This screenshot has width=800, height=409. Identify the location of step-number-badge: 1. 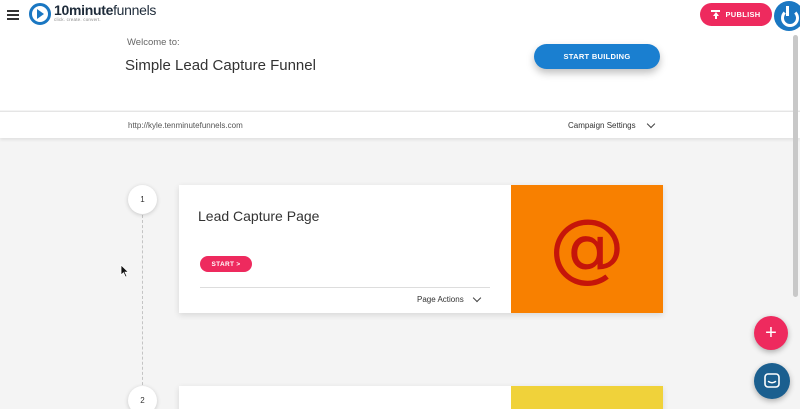
(142, 199).